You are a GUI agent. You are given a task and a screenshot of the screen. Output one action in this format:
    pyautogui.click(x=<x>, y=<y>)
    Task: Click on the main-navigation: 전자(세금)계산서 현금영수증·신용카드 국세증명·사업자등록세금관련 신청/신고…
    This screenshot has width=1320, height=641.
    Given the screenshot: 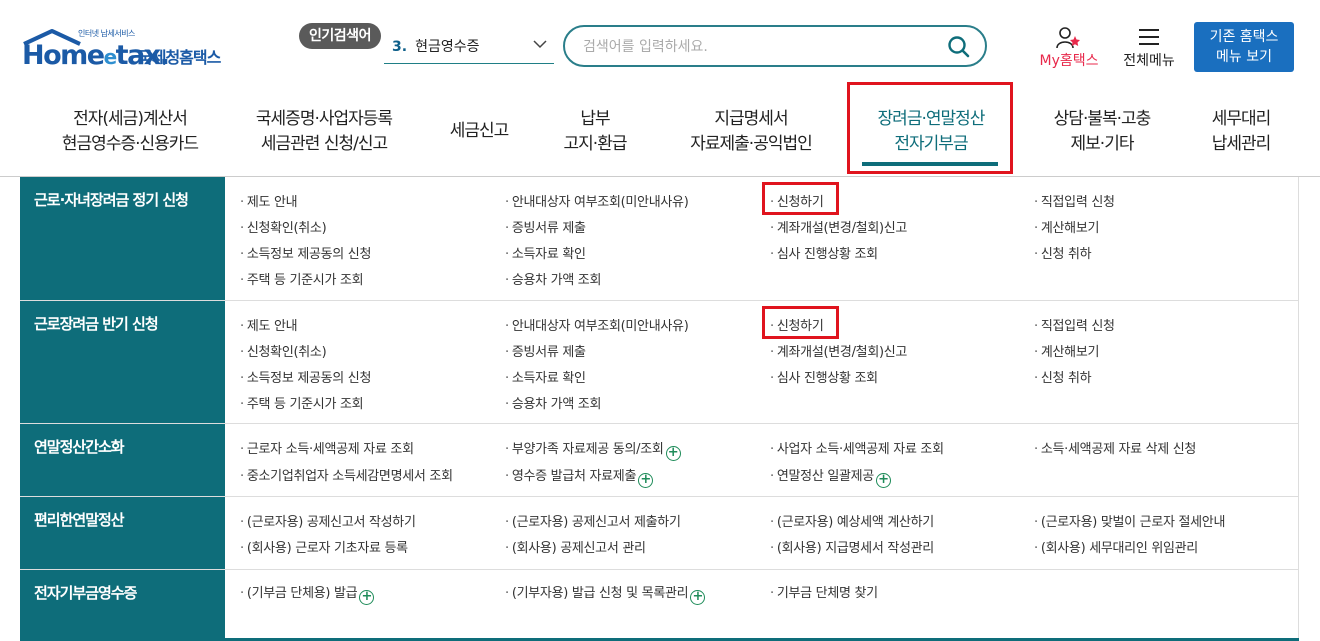 What is the action you would take?
    pyautogui.click(x=660, y=138)
    